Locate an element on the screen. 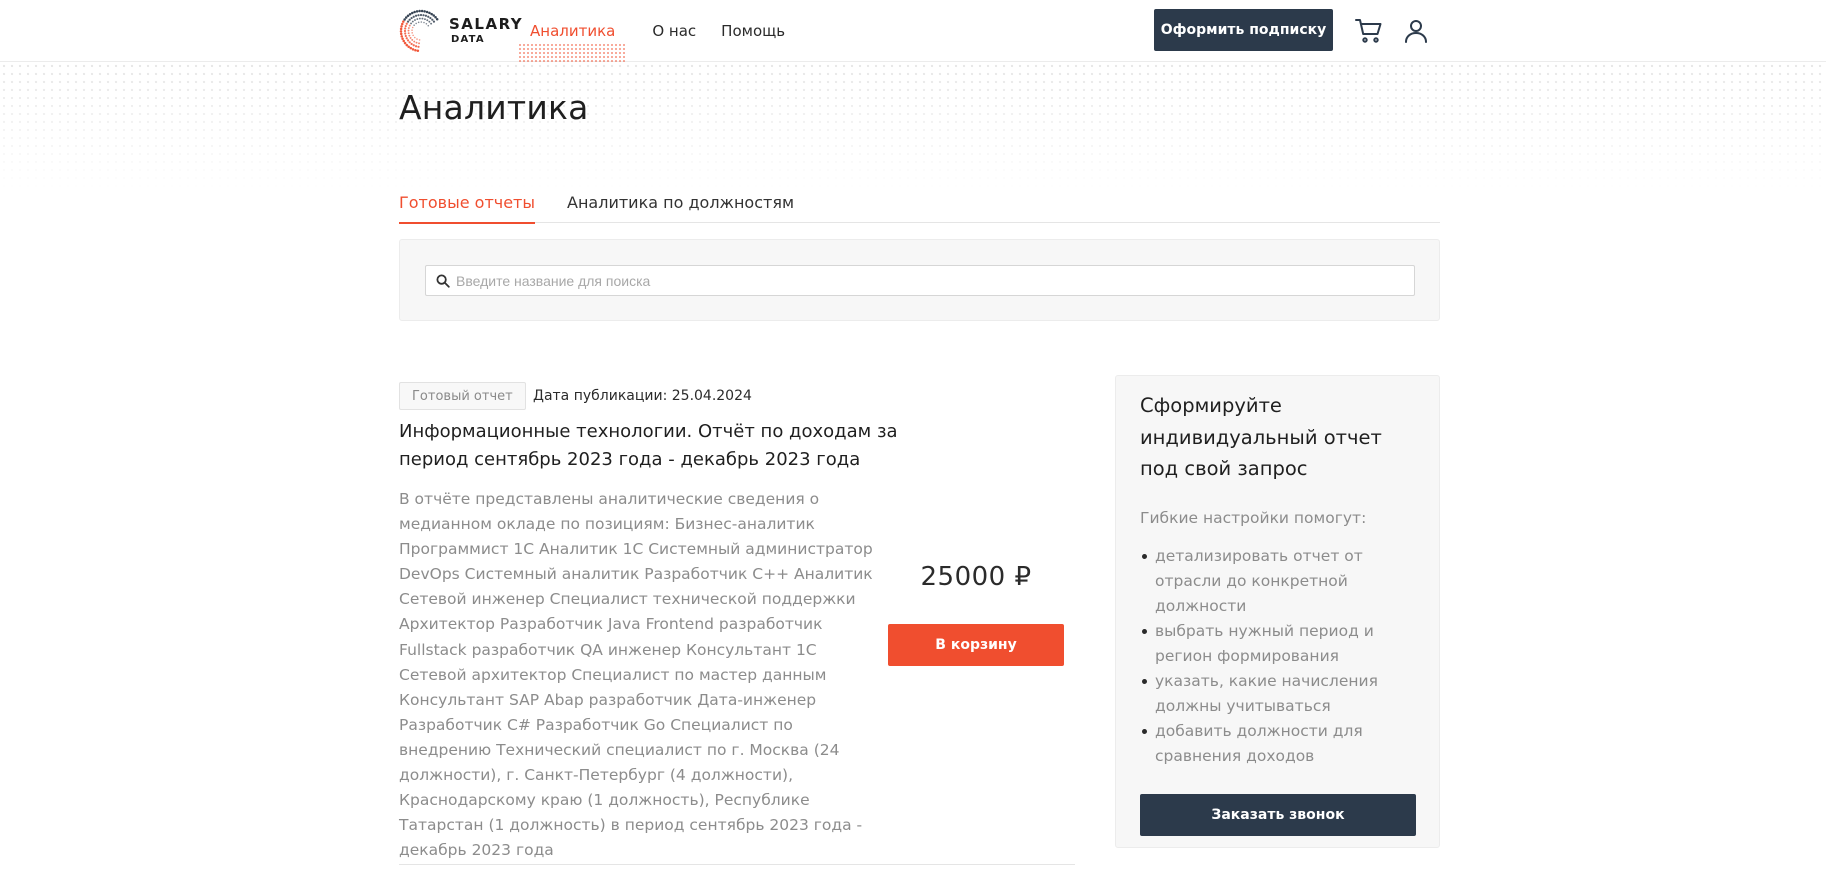 This screenshot has width=1826, height=884. request-call-button: Заказать звонок is located at coordinates (1278, 815).